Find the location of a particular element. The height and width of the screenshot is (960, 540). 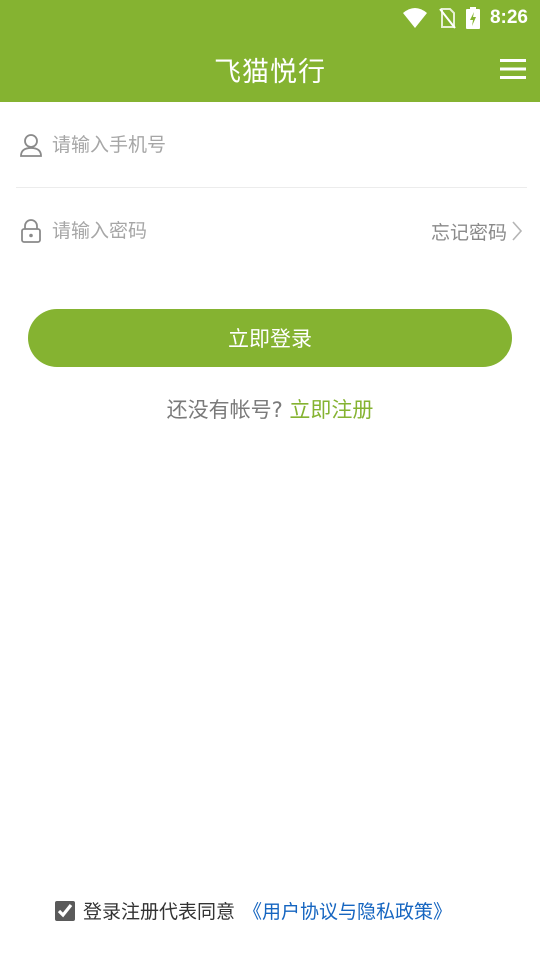

no-sim-icon is located at coordinates (447, 18).